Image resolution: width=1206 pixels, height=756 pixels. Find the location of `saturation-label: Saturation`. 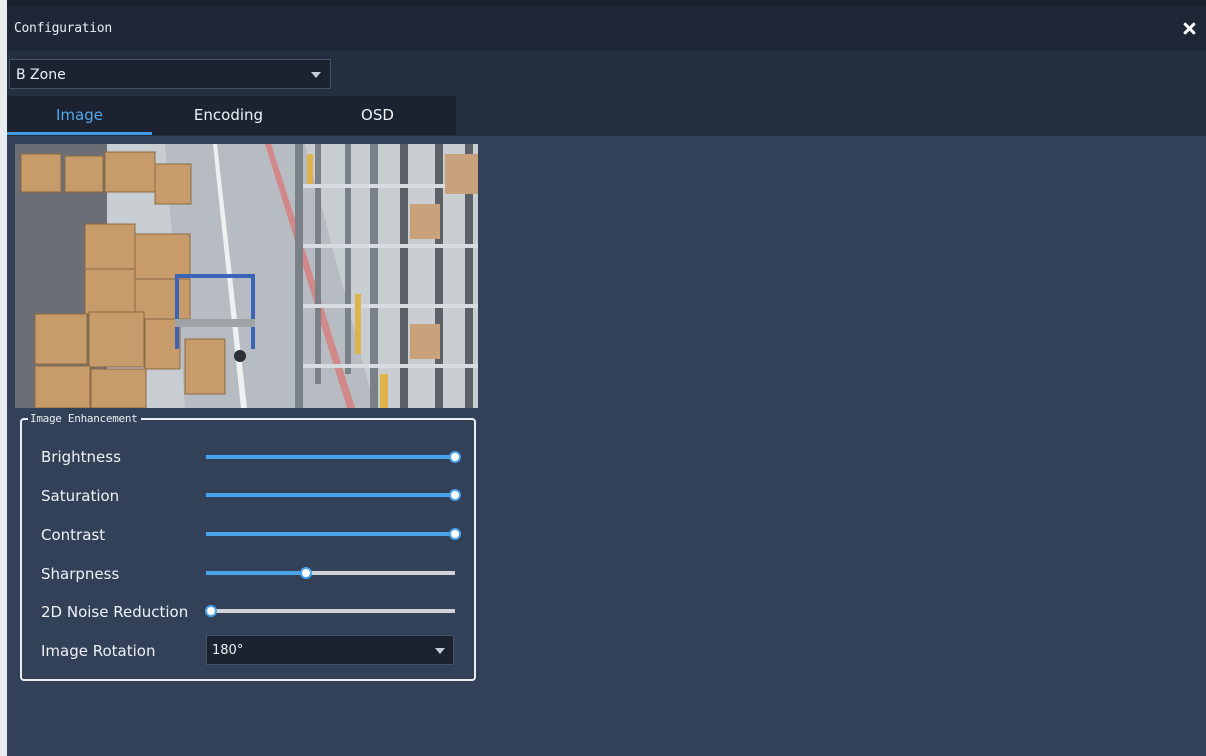

saturation-label: Saturation is located at coordinates (80, 496).